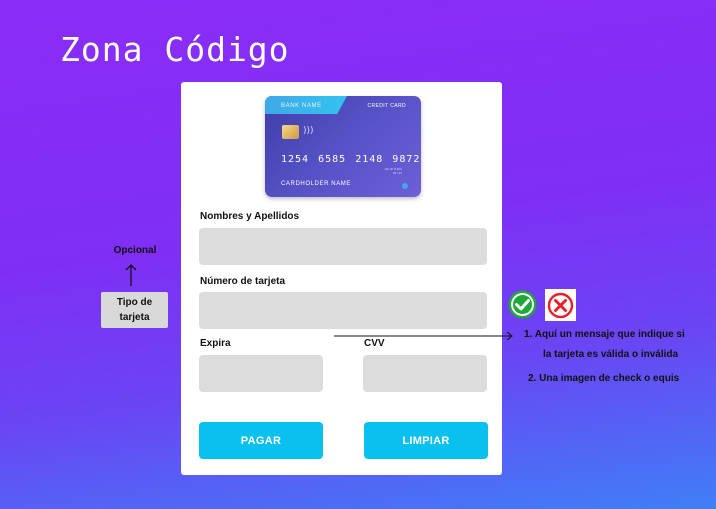 The width and height of the screenshot is (716, 509). Describe the element at coordinates (604, 378) in the screenshot. I see `note-2: 2. Una imagen de check o equis` at that location.